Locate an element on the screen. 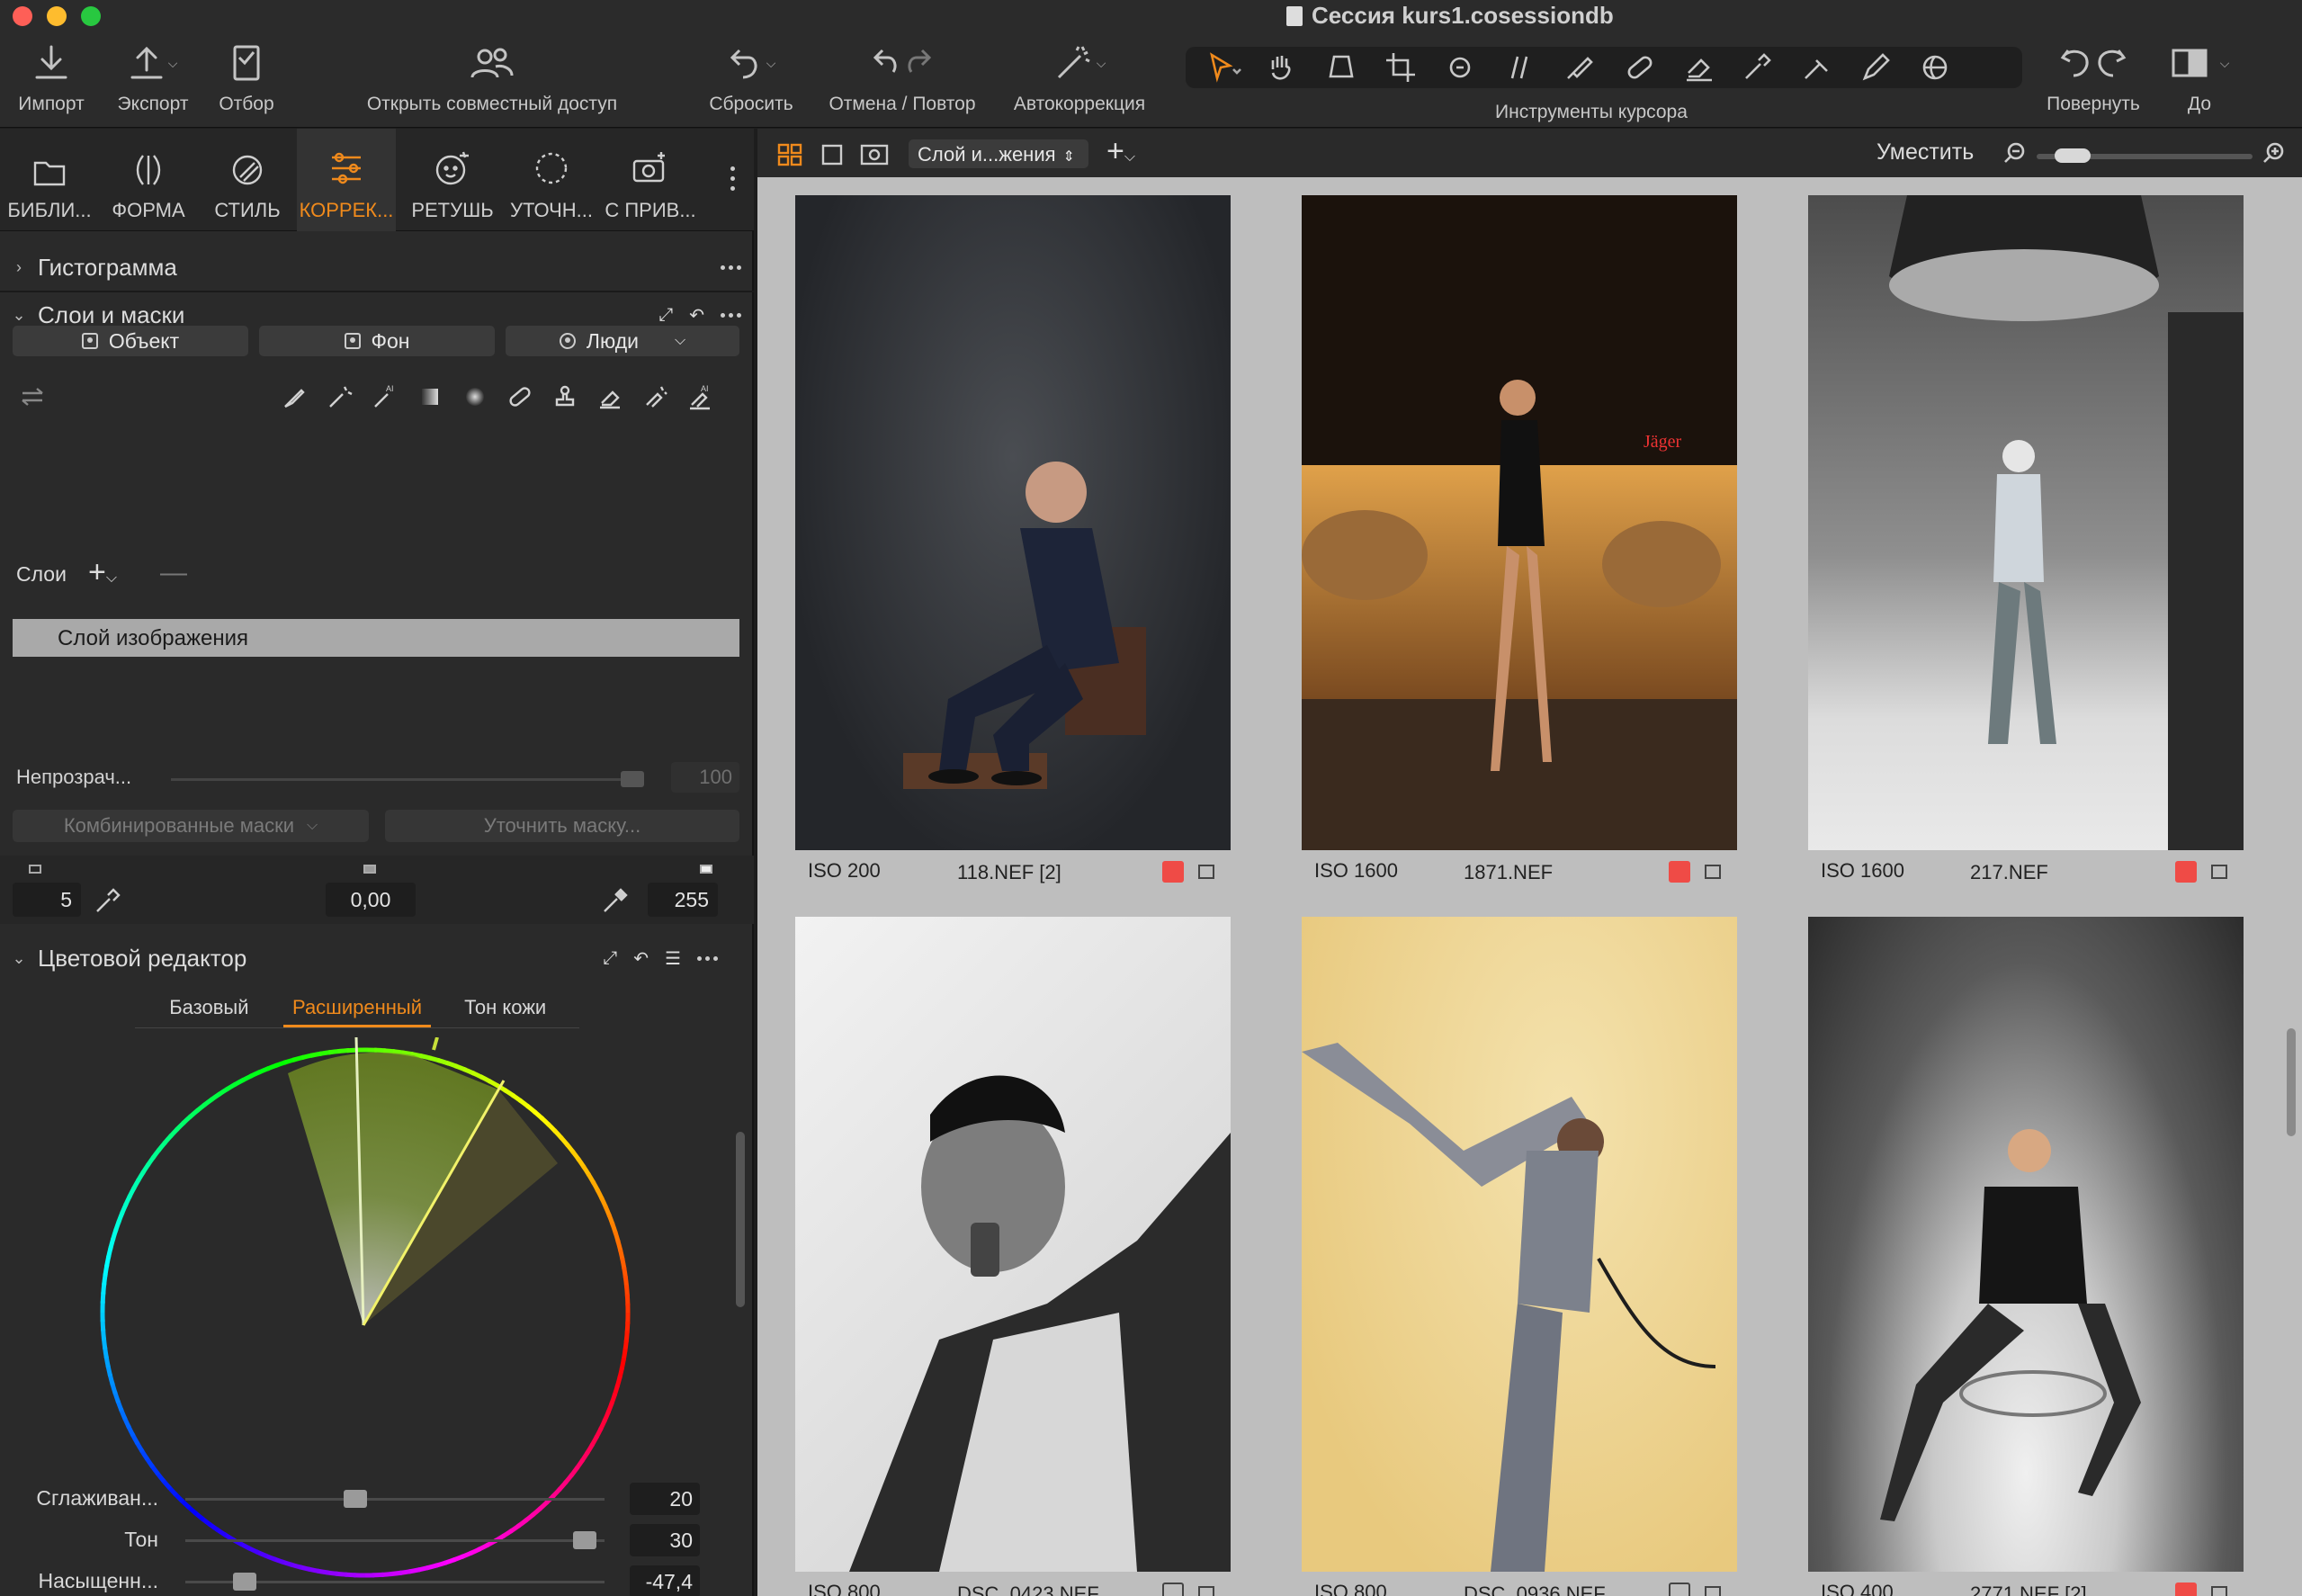  eraser-tool is located at coordinates (1699, 67).